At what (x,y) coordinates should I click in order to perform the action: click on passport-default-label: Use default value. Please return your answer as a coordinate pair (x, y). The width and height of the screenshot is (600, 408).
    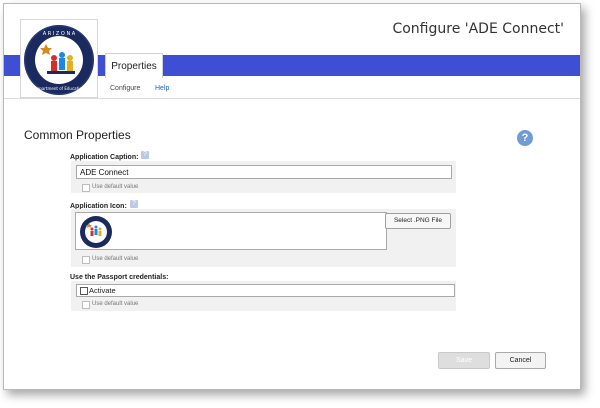
    Looking at the image, I should click on (115, 304).